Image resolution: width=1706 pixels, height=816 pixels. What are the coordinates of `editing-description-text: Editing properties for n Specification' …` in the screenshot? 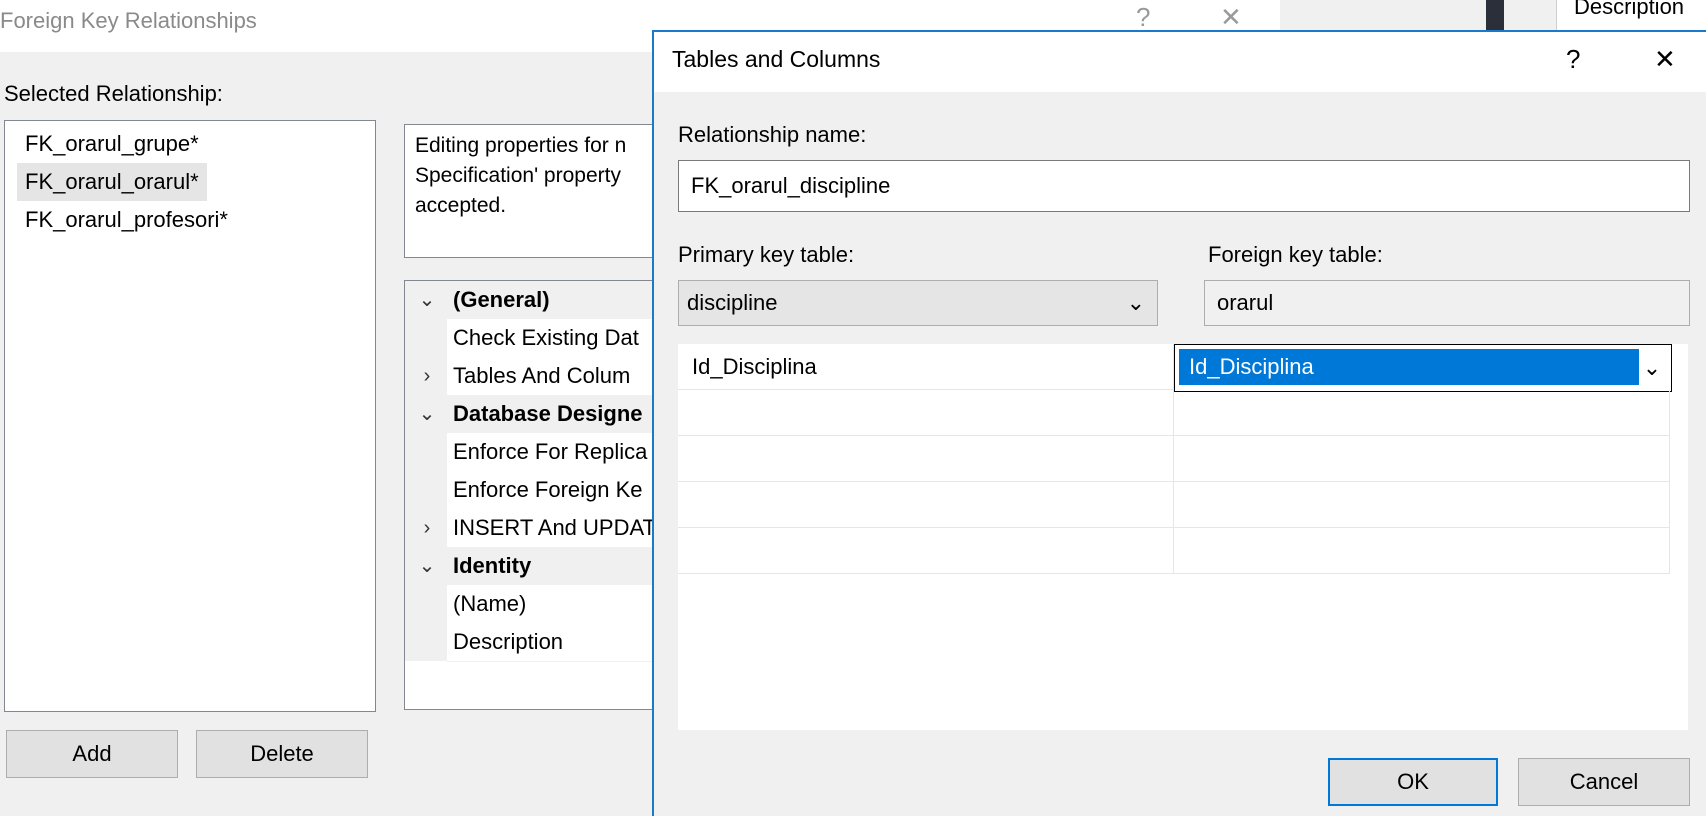 It's located at (521, 175).